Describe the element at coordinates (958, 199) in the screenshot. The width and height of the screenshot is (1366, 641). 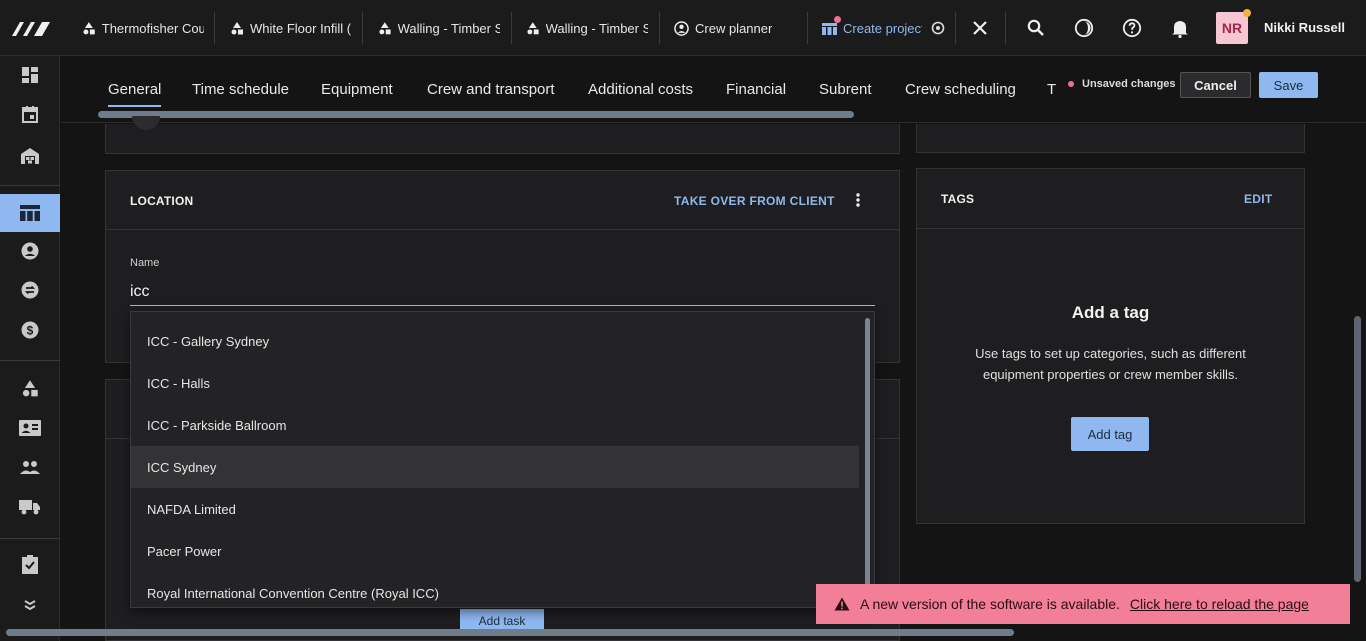
I see `tags-title: TAGS` at that location.